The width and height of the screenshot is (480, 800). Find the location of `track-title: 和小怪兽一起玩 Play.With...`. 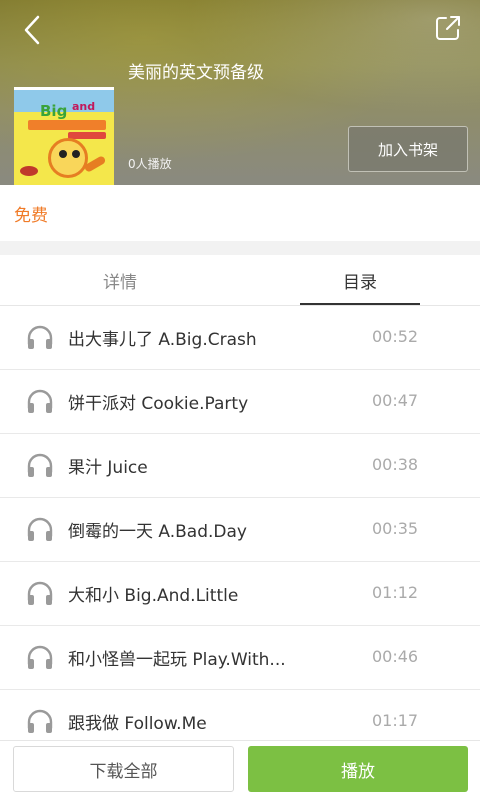

track-title: 和小怪兽一起玩 Play.With... is located at coordinates (177, 660).